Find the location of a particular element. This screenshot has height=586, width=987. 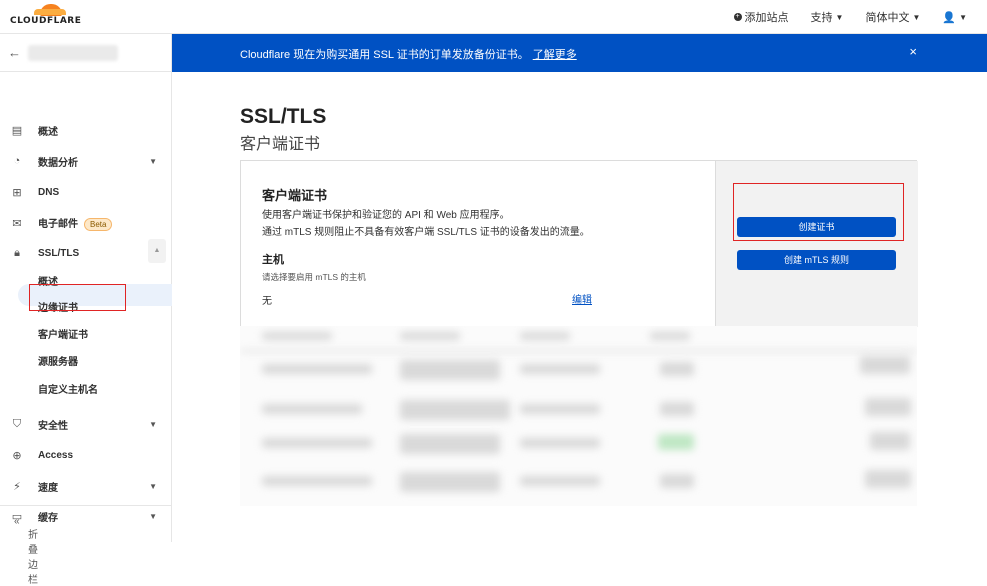

banner-message: Cloudflare 现在为购买通用 SSL 证书的订单发放备份证书。 了解更多 is located at coordinates (408, 54).